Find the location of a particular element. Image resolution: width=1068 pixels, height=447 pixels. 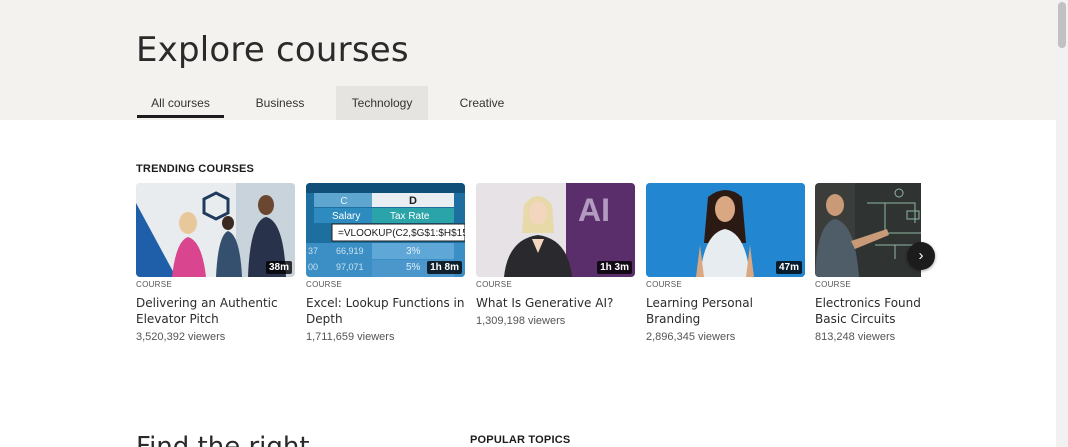

scrollbar-thumb is located at coordinates (1062, 25).